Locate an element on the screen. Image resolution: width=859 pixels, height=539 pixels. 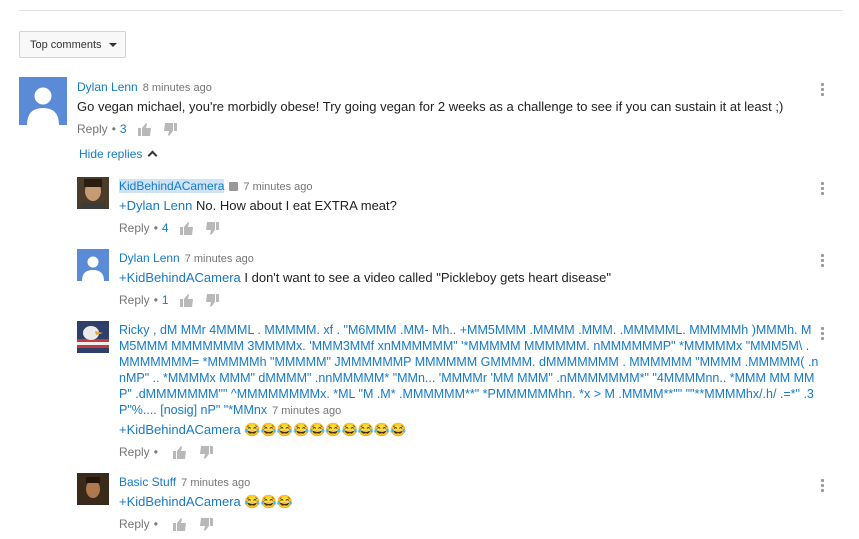
reply-text: 😂😂😂 is located at coordinates (266, 501).